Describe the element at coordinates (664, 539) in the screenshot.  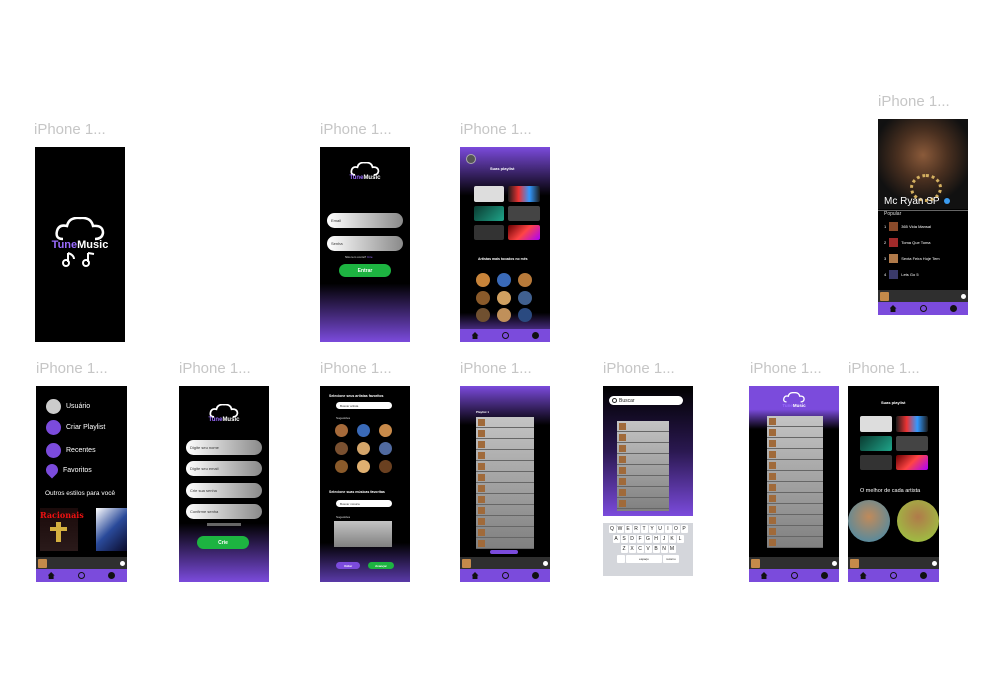
I see `keyboard-key: J` at that location.